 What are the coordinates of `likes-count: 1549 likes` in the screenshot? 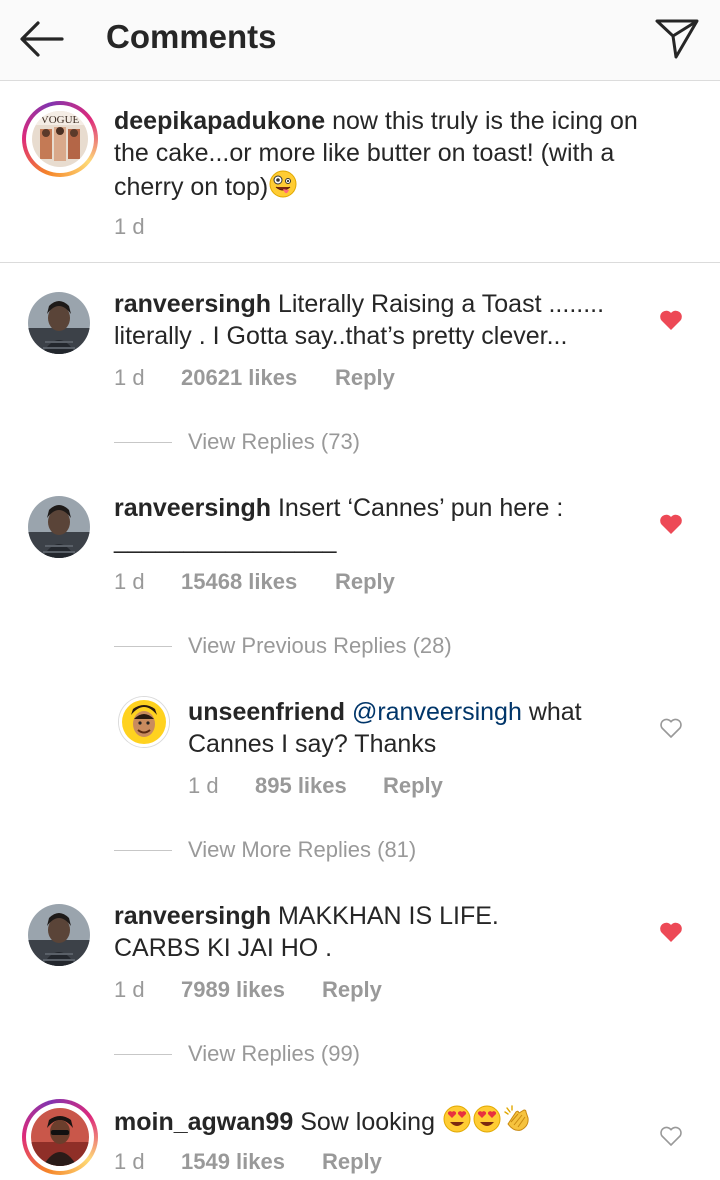 It's located at (233, 1162).